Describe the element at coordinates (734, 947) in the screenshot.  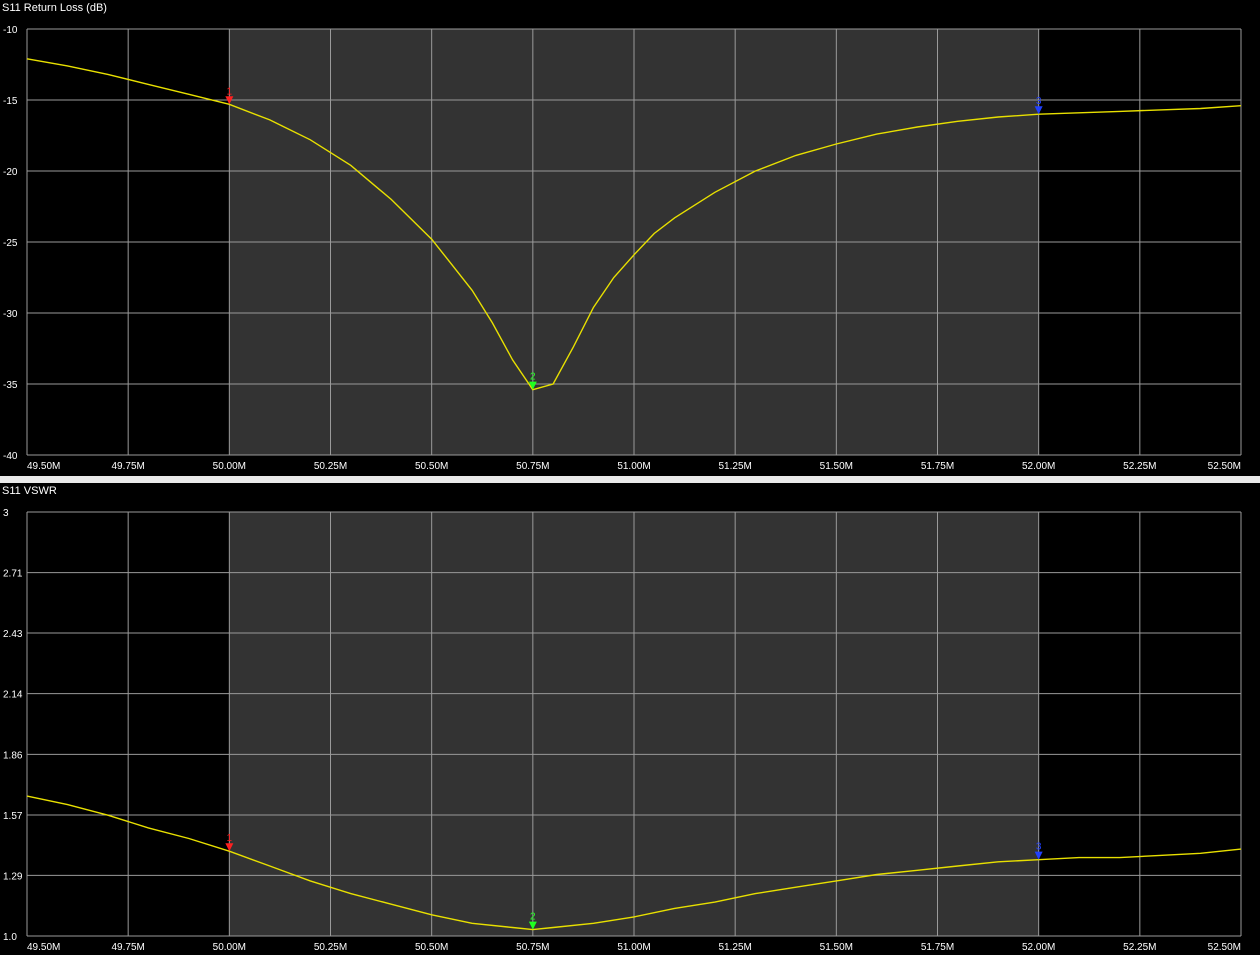
I see `vswr-x-tick-label: 51.25M` at that location.